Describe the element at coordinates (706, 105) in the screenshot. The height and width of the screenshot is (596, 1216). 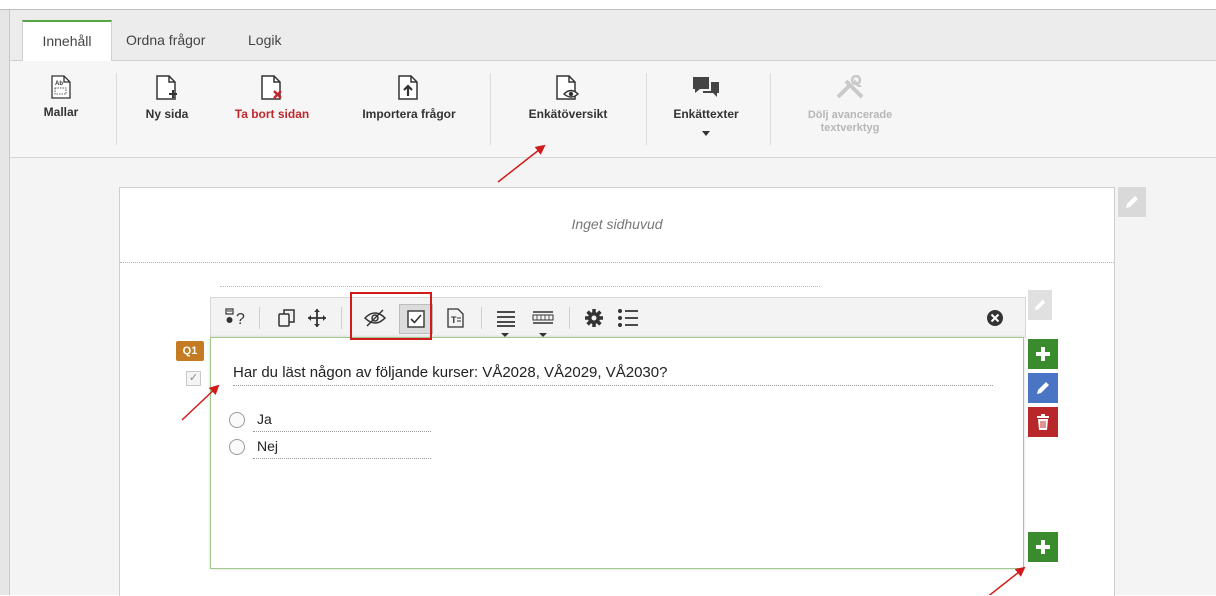
I see `enkattexter-button: Enkättexter` at that location.